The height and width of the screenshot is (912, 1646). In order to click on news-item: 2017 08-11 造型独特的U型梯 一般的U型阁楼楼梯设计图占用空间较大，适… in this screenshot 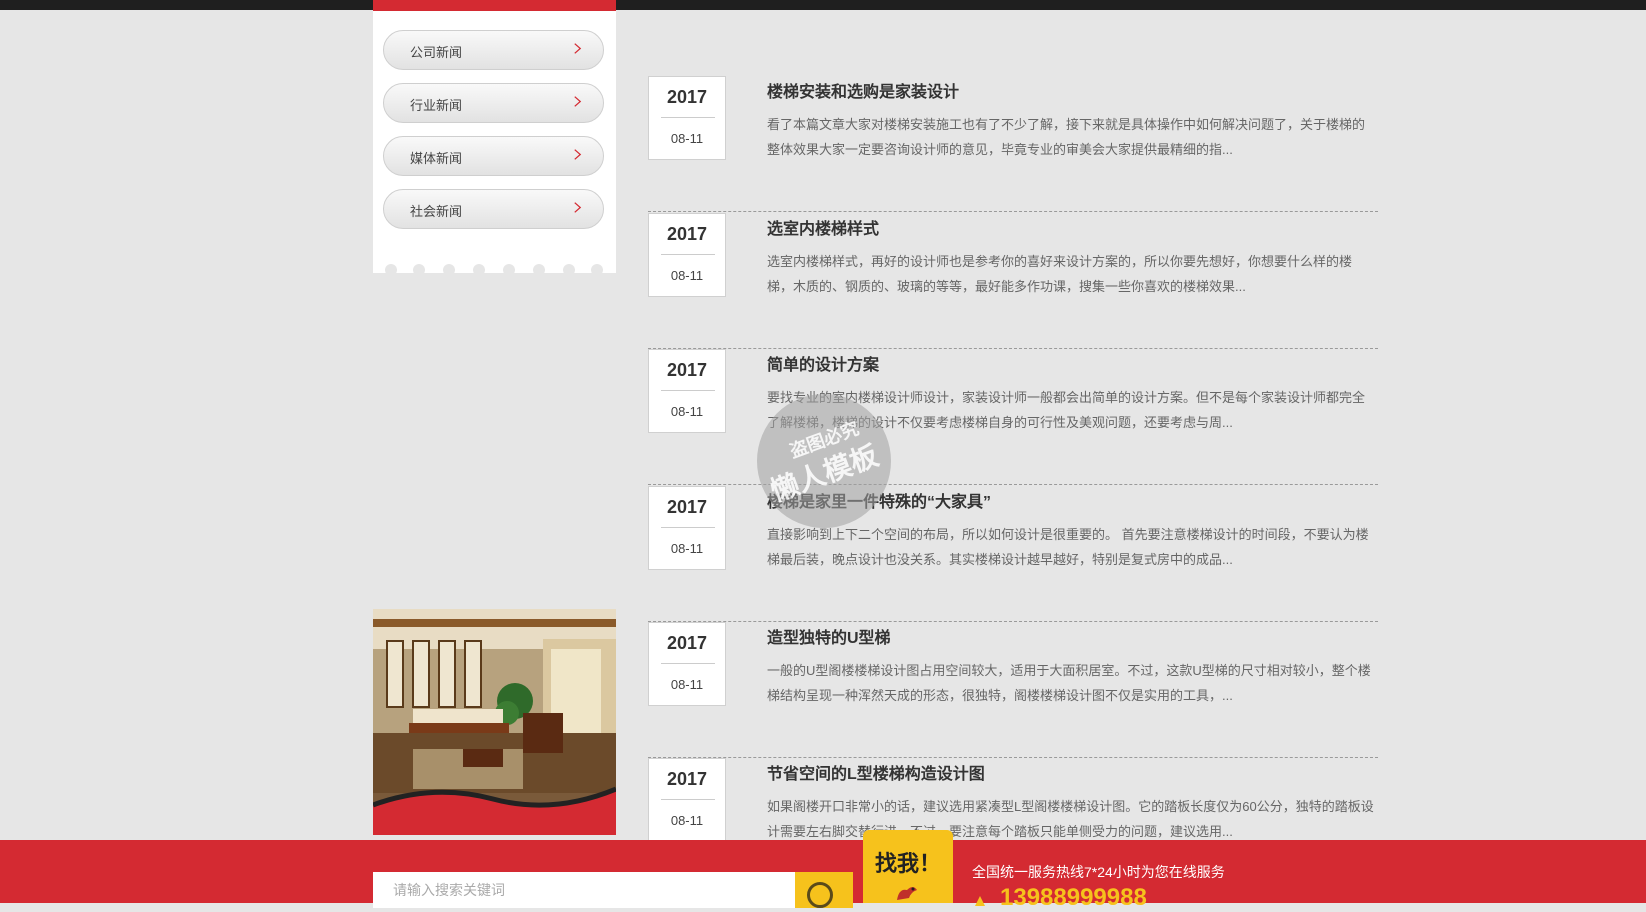, I will do `click(1013, 690)`.